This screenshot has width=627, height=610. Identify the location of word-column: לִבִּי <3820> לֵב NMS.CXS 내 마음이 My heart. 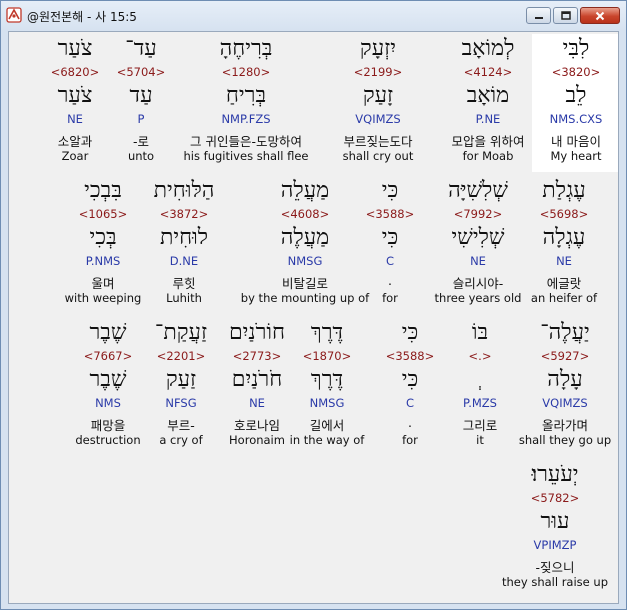
(575, 103).